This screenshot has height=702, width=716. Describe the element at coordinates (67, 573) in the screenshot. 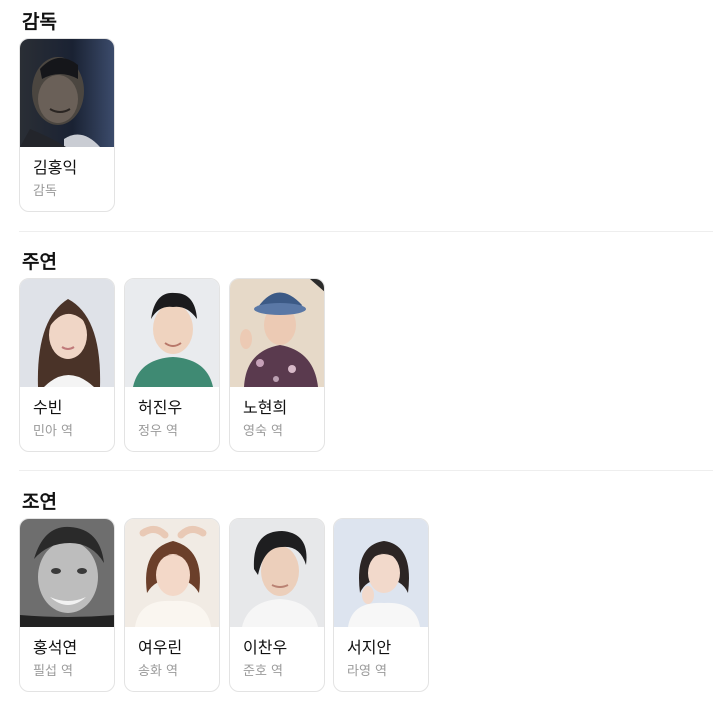

I see `actor-bw-portrait-photo` at that location.